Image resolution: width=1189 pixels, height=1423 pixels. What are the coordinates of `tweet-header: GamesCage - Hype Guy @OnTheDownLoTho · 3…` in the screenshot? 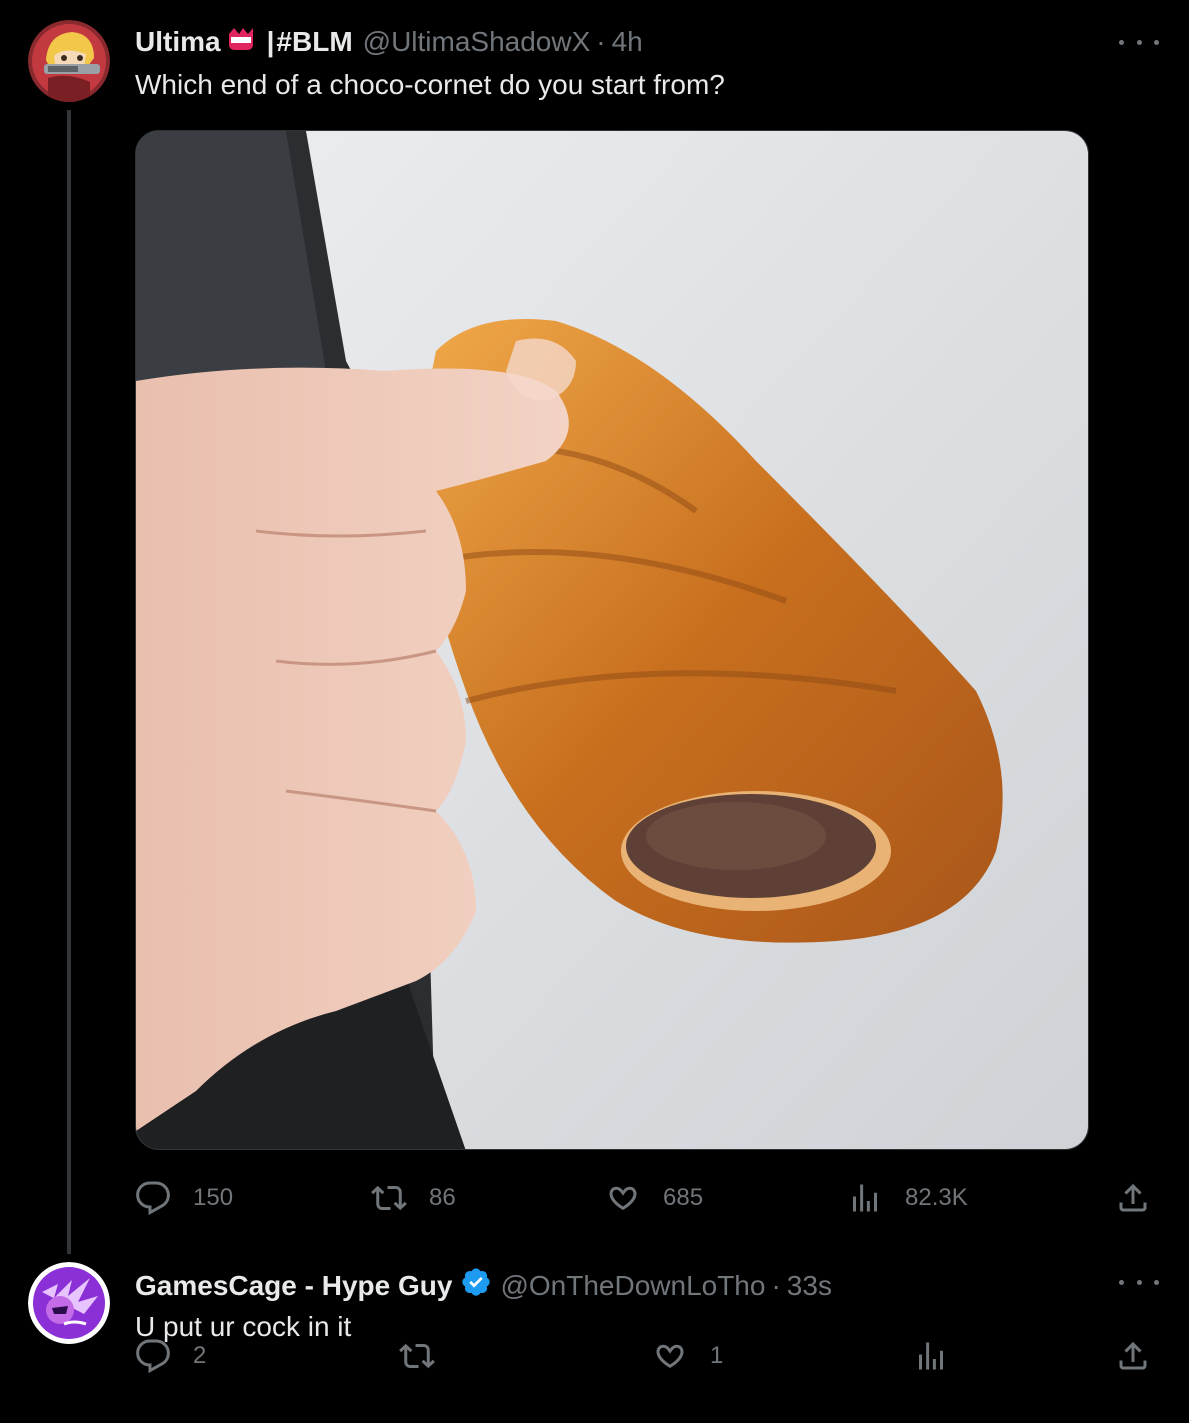 It's located at (483, 1286).